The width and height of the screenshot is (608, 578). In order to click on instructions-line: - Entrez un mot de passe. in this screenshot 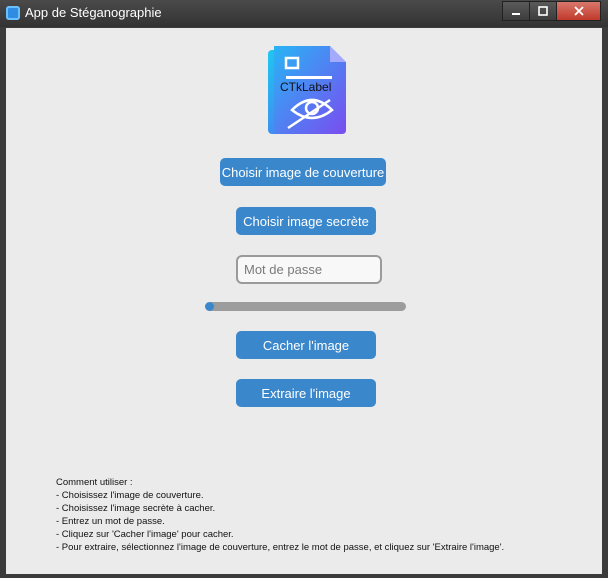, I will do `click(110, 521)`.